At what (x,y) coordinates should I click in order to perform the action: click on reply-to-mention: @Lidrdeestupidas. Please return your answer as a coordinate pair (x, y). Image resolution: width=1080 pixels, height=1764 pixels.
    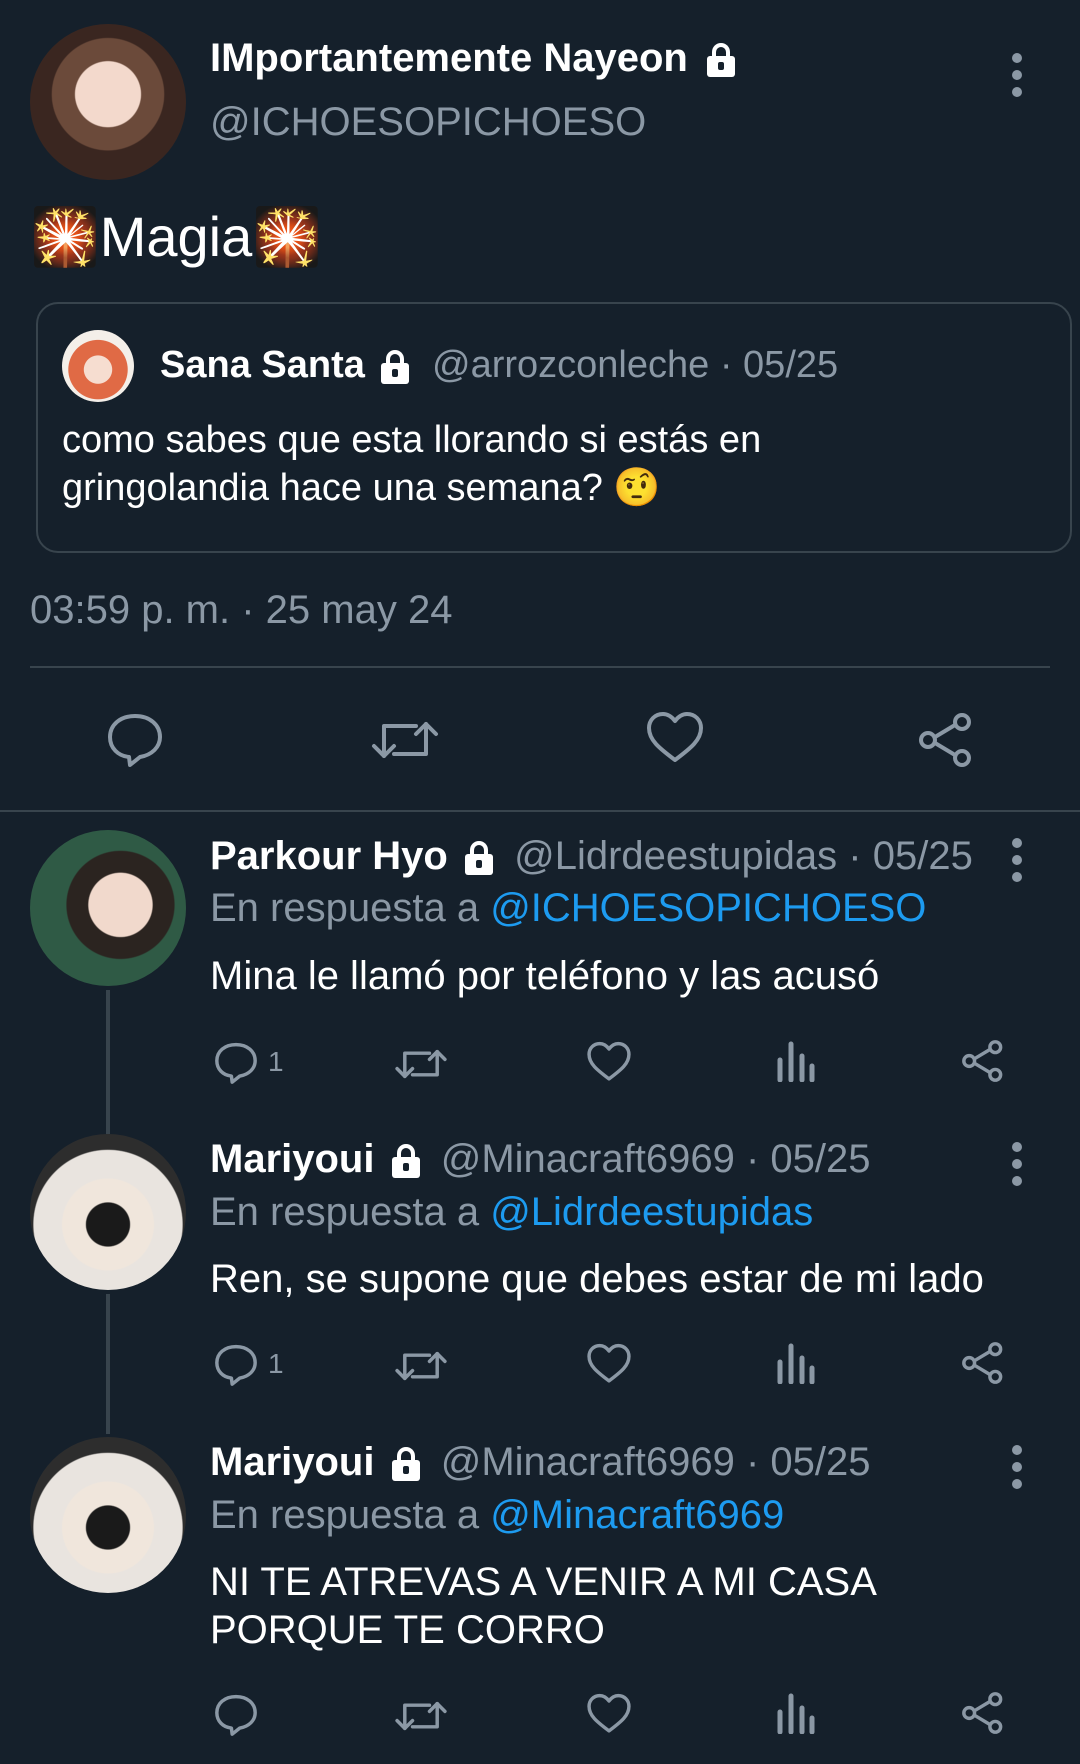
    Looking at the image, I should click on (651, 1212).